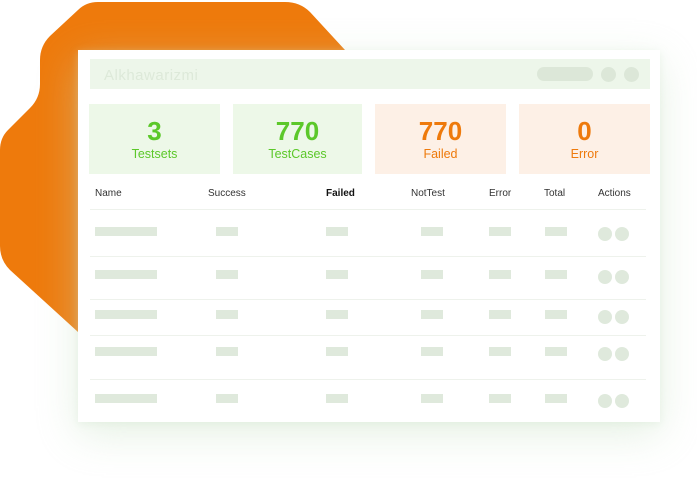 Image resolution: width=697 pixels, height=488 pixels. What do you see at coordinates (368, 209) in the screenshot?
I see `header-divider` at bounding box center [368, 209].